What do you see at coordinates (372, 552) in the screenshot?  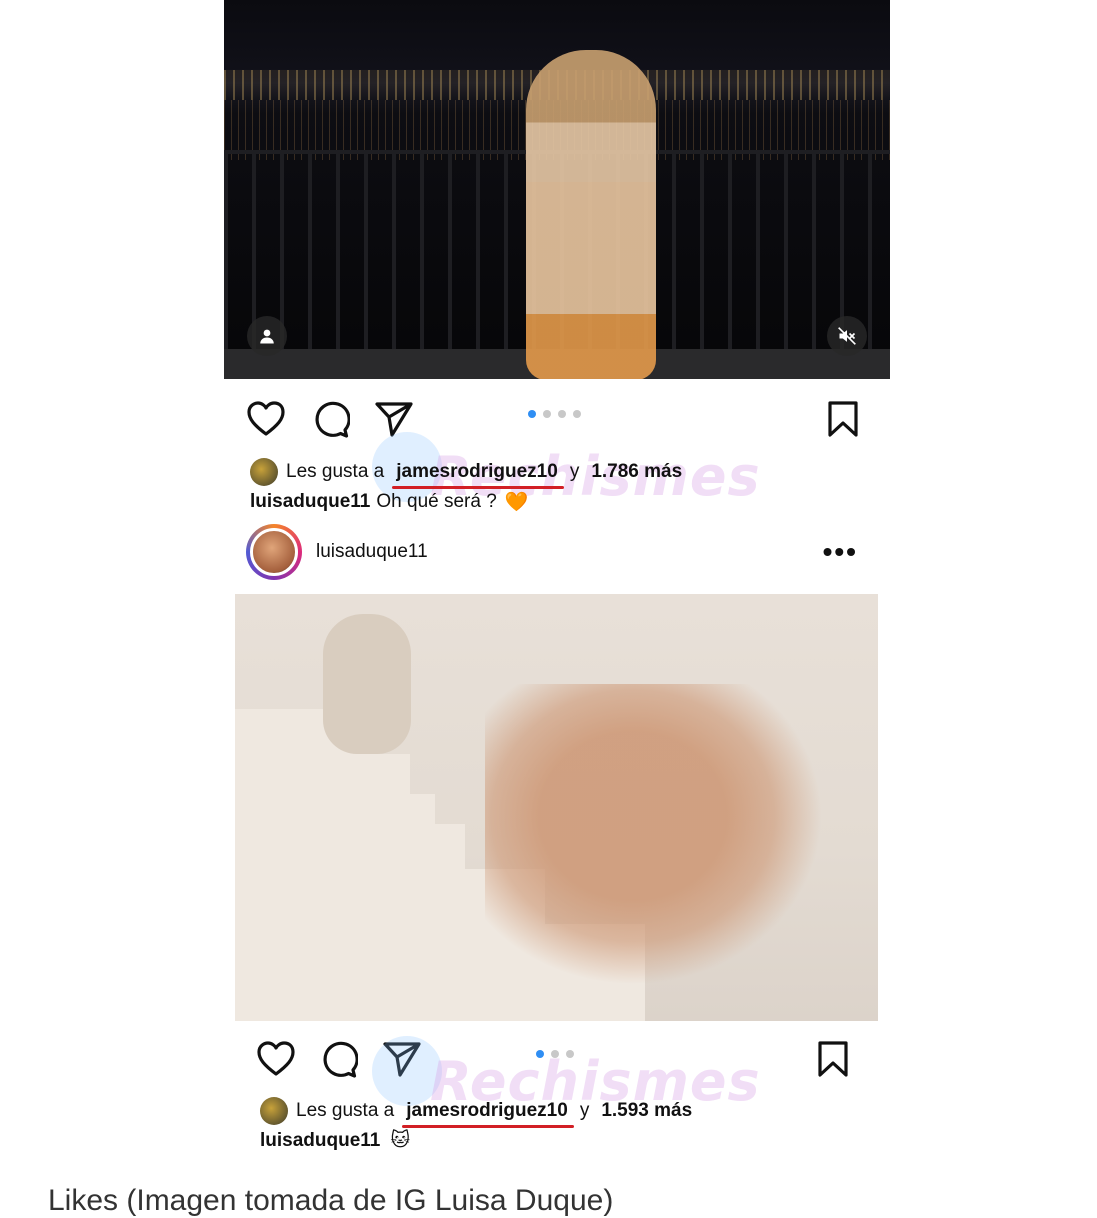 I see `post-username-link: luisaduque11` at bounding box center [372, 552].